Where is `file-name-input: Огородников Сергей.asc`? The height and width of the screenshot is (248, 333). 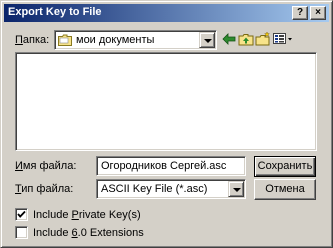
file-name-input: Огородников Сергей.asc is located at coordinates (171, 166).